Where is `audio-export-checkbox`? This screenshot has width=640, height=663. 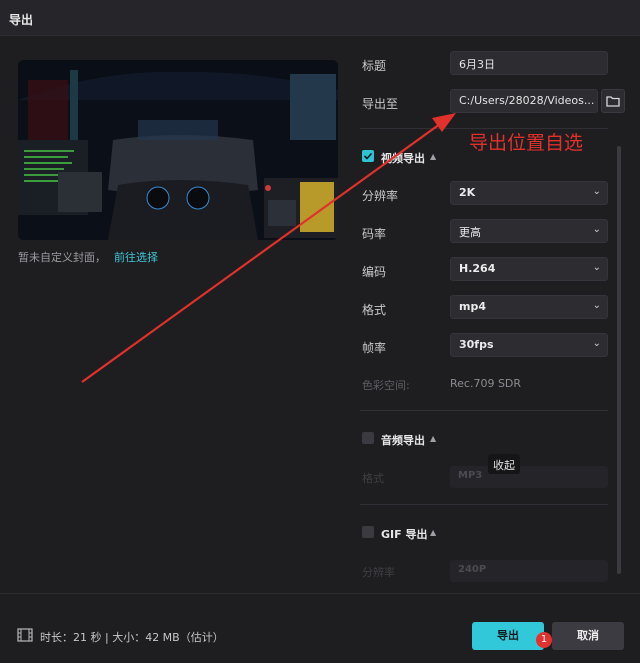
audio-export-checkbox is located at coordinates (368, 438).